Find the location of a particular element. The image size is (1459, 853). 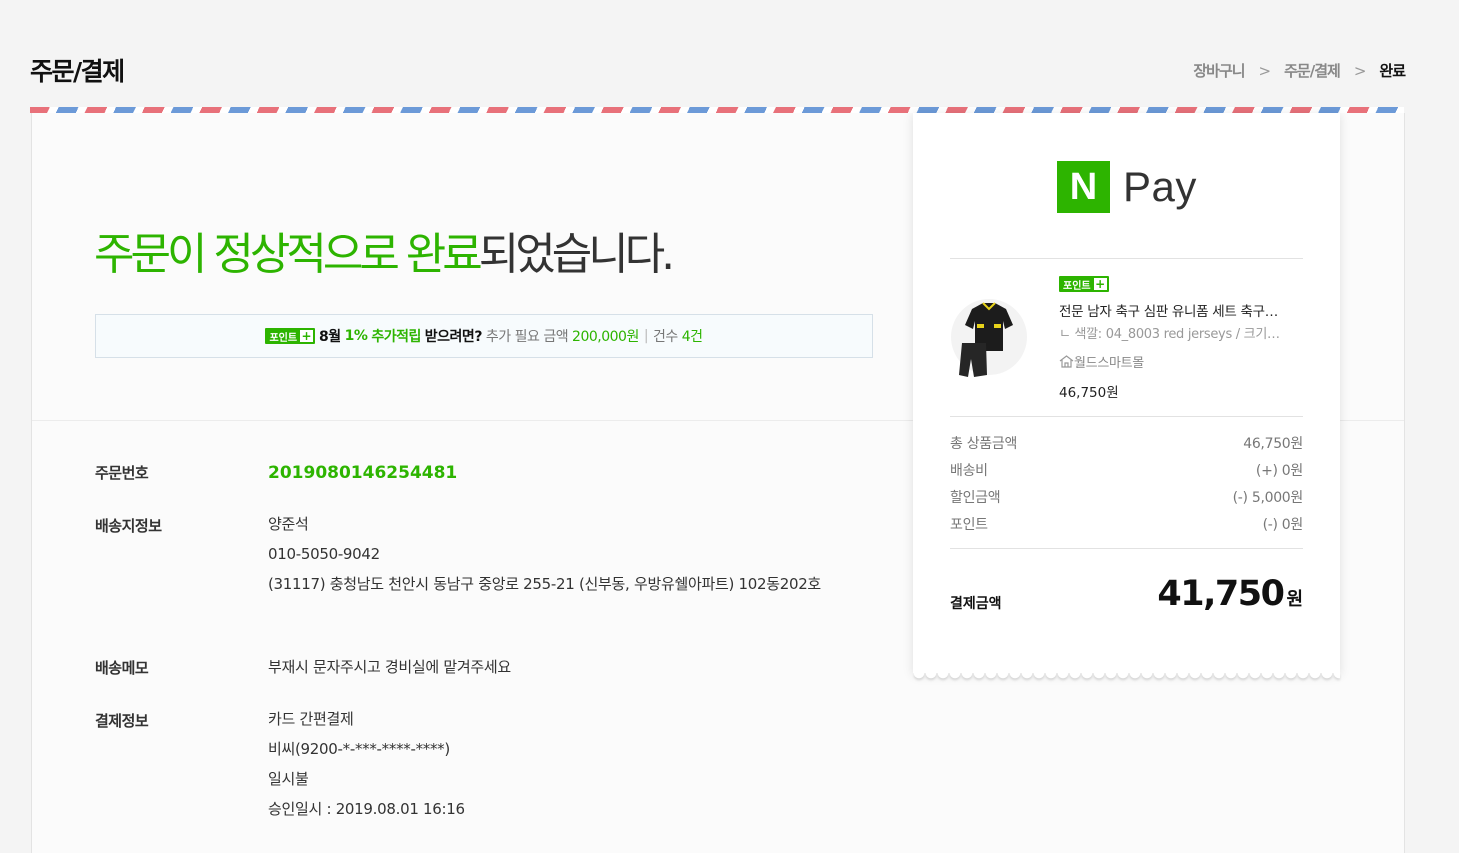

summary-label: 배송비 is located at coordinates (969, 471).